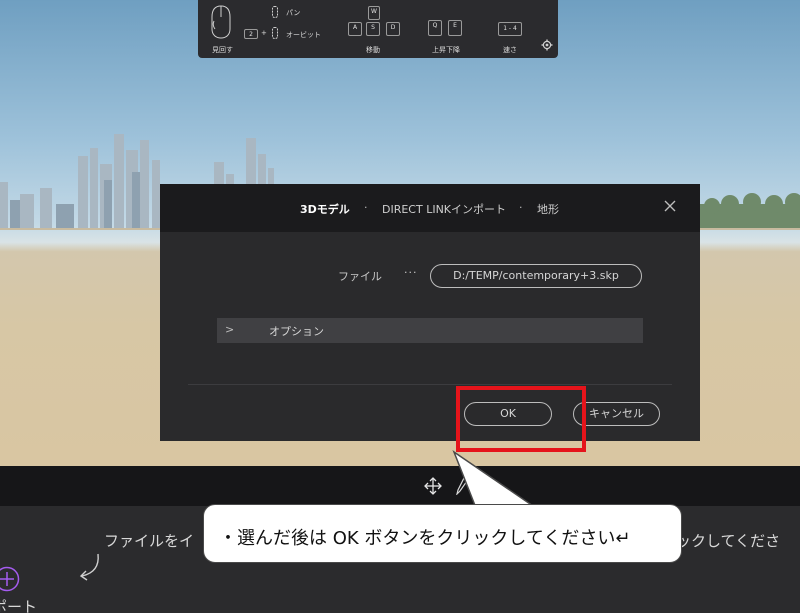 The width and height of the screenshot is (800, 613). I want to click on mouse-icon, so click(221, 22).